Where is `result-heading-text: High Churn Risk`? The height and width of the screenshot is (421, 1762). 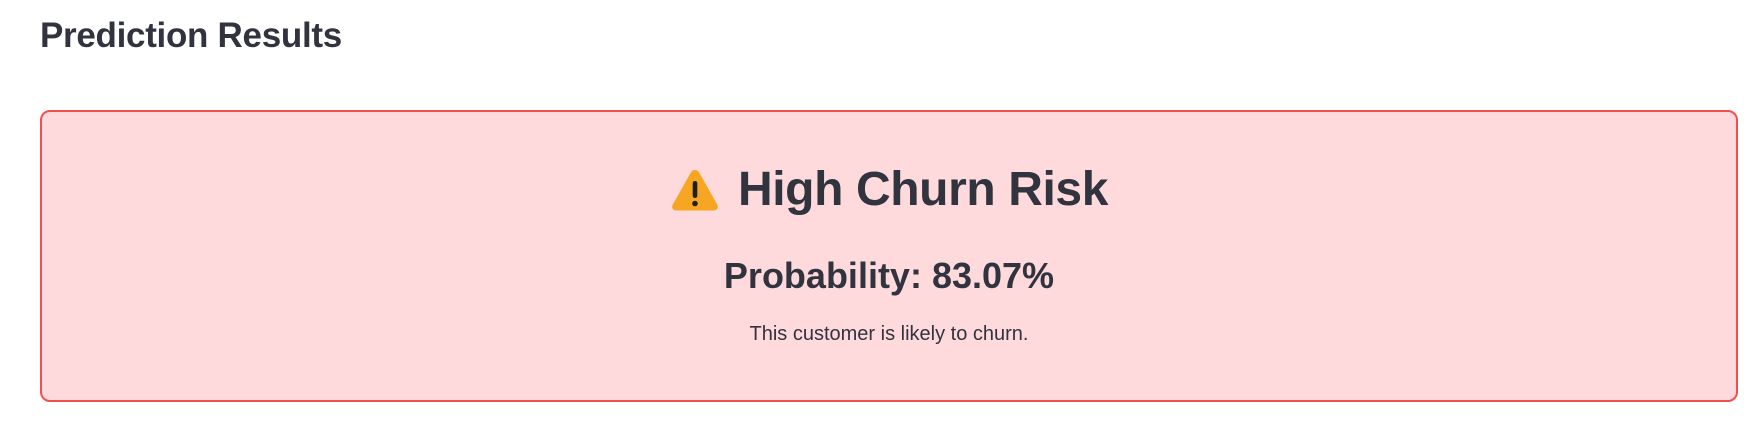
result-heading-text: High Churn Risk is located at coordinates (922, 189).